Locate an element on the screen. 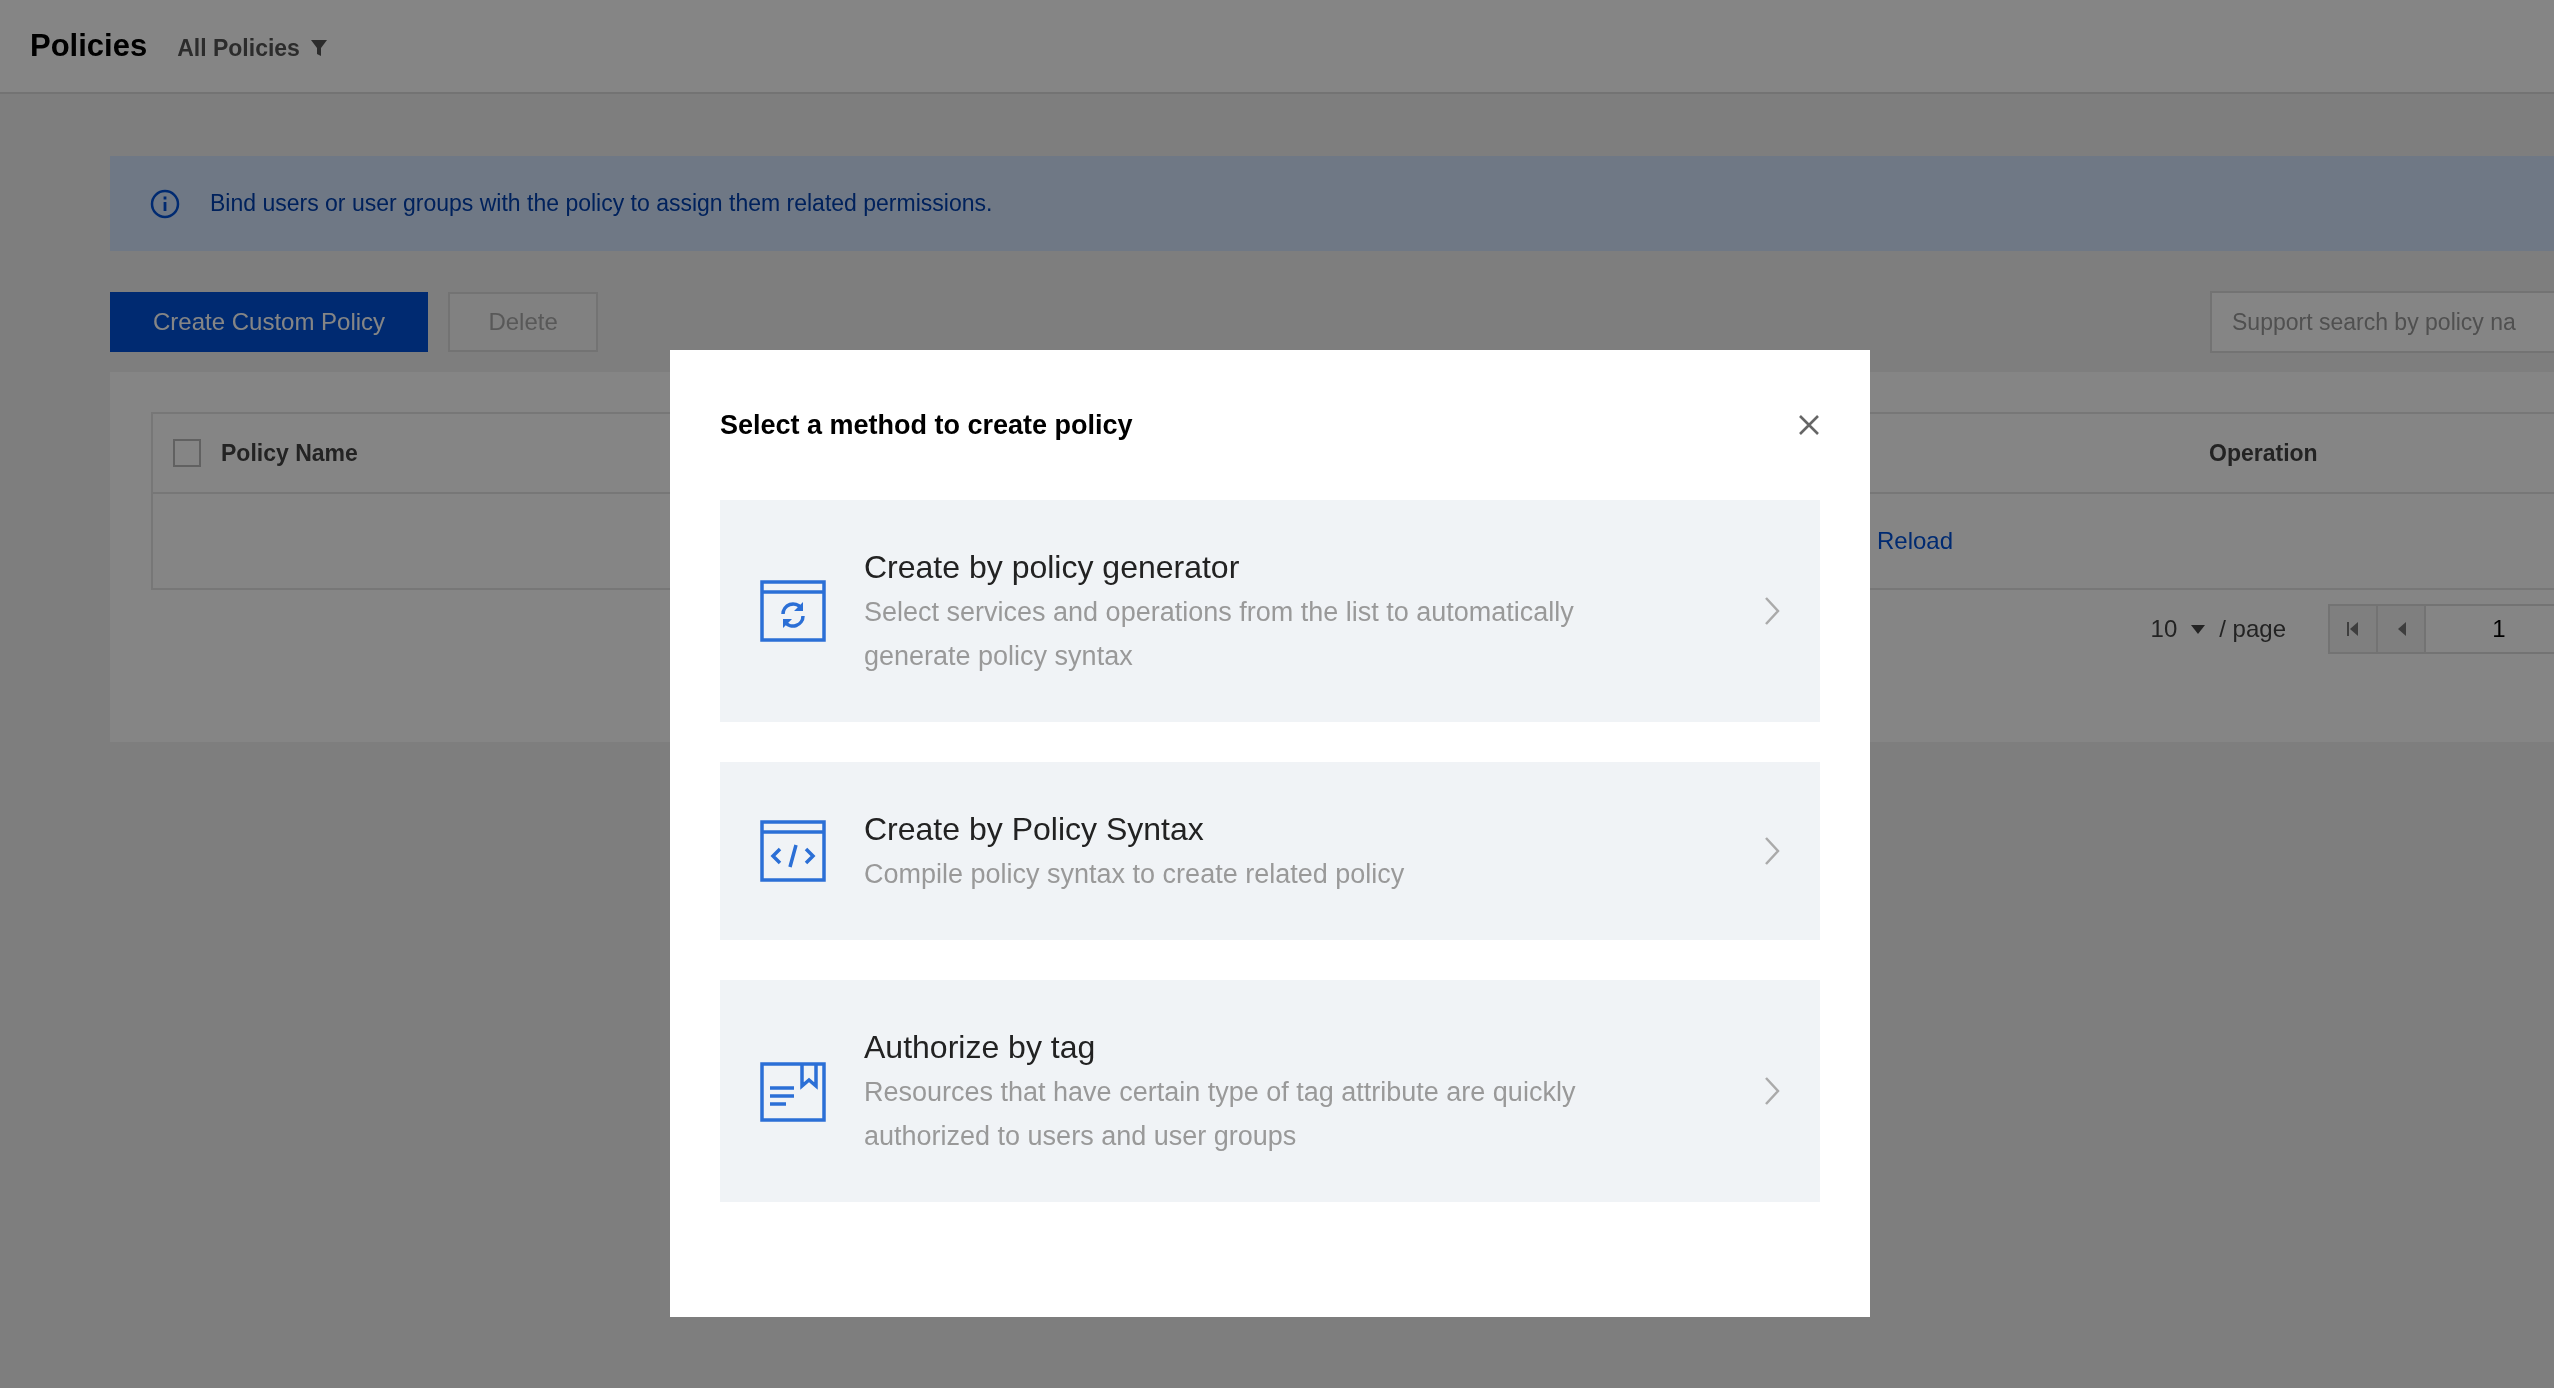 This screenshot has width=2554, height=1388. info-icon is located at coordinates (165, 203).